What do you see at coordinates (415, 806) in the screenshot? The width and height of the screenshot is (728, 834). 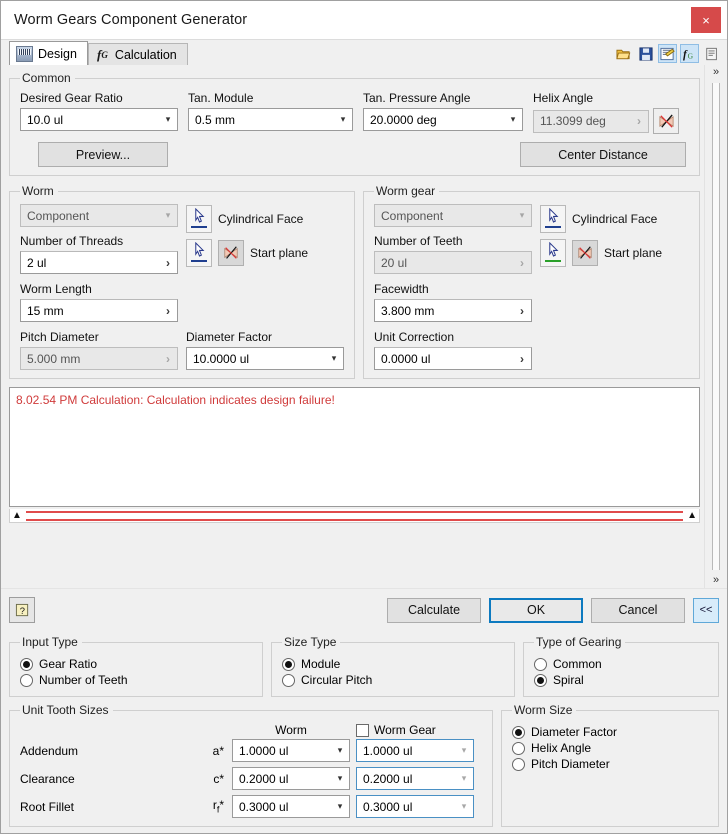 I see `root-fillet-worm-gear-combo: 0.3000 ul ▾` at bounding box center [415, 806].